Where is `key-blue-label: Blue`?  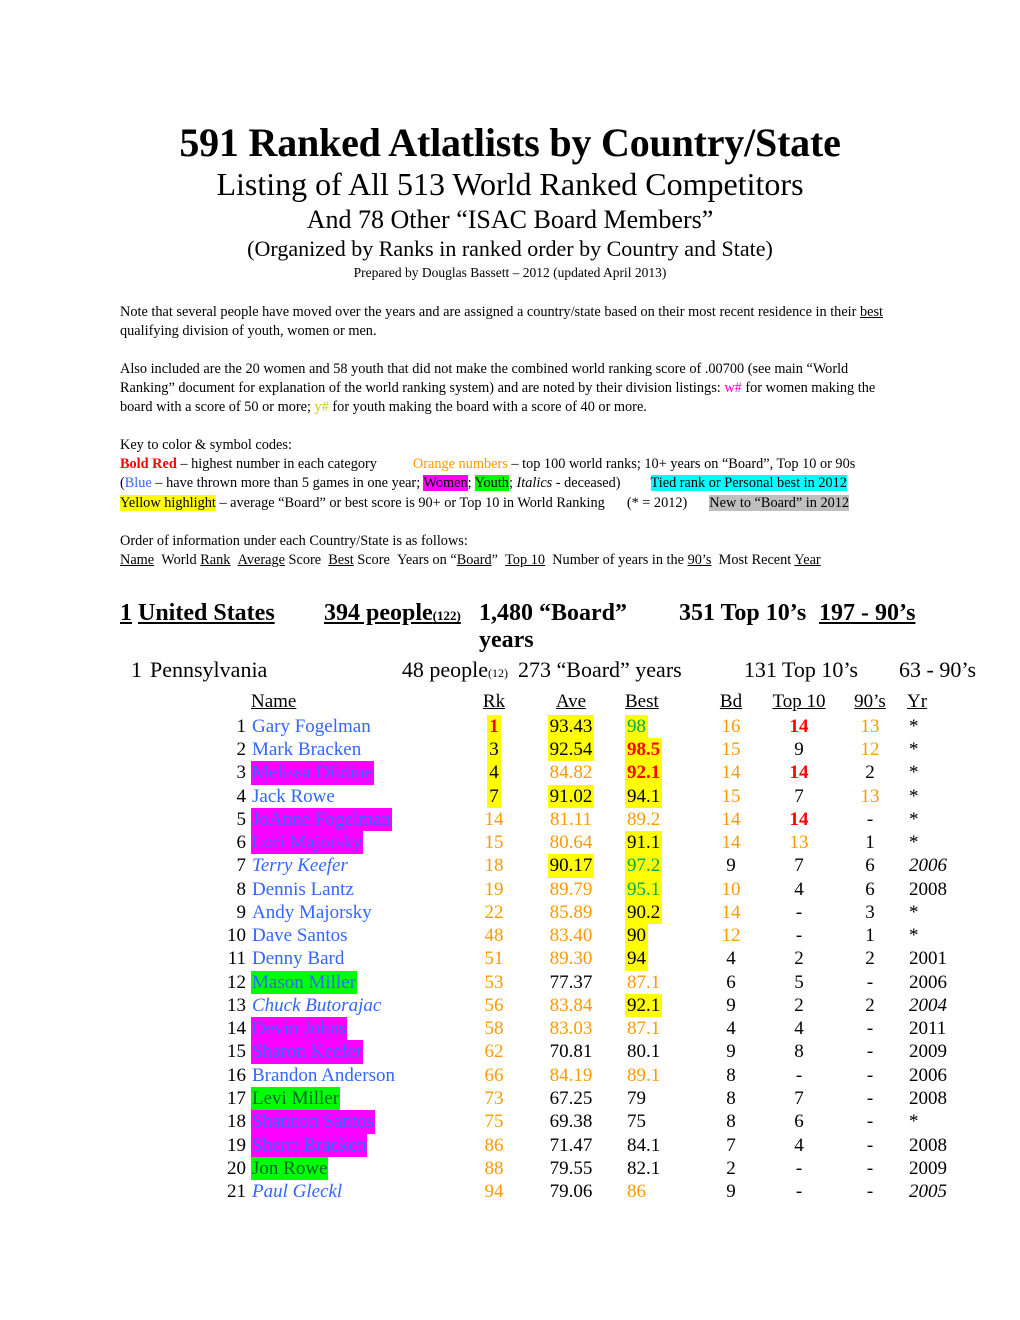
key-blue-label: Blue is located at coordinates (138, 483).